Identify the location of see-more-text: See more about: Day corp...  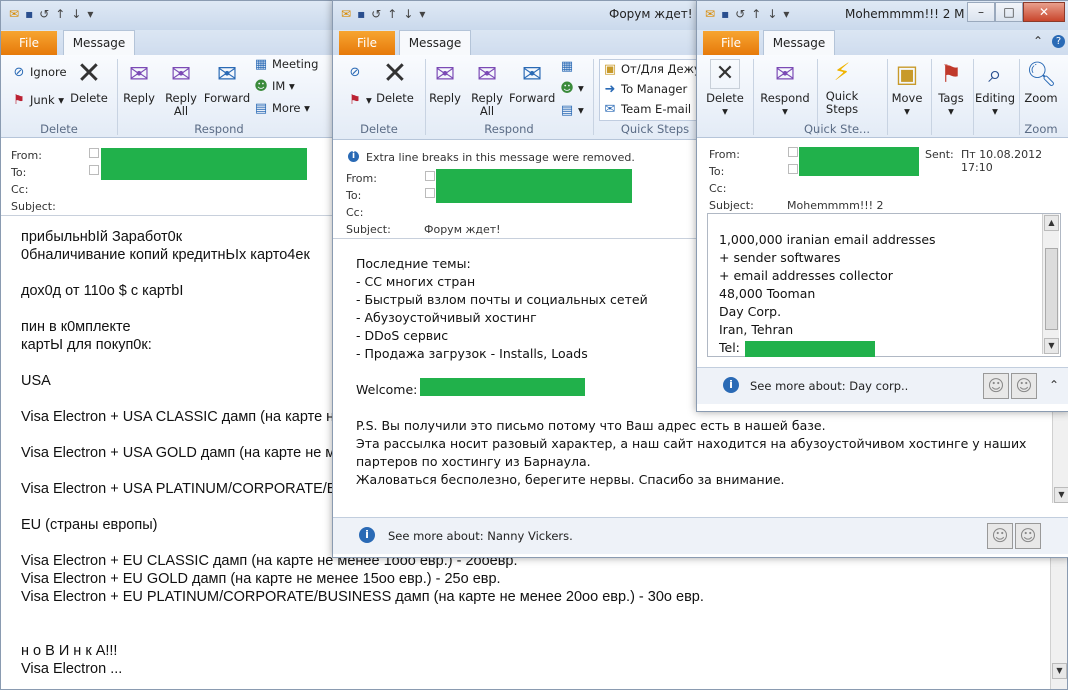
(829, 386).